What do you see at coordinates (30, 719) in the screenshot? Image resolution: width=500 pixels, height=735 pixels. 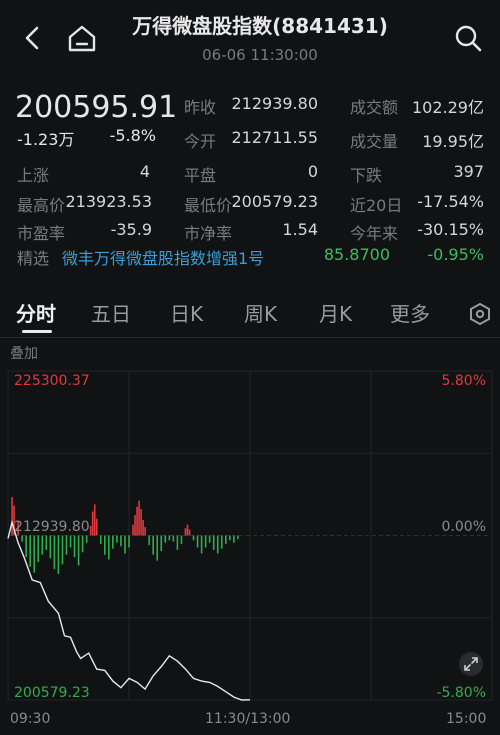 I see `x-label-open: 09:30` at bounding box center [30, 719].